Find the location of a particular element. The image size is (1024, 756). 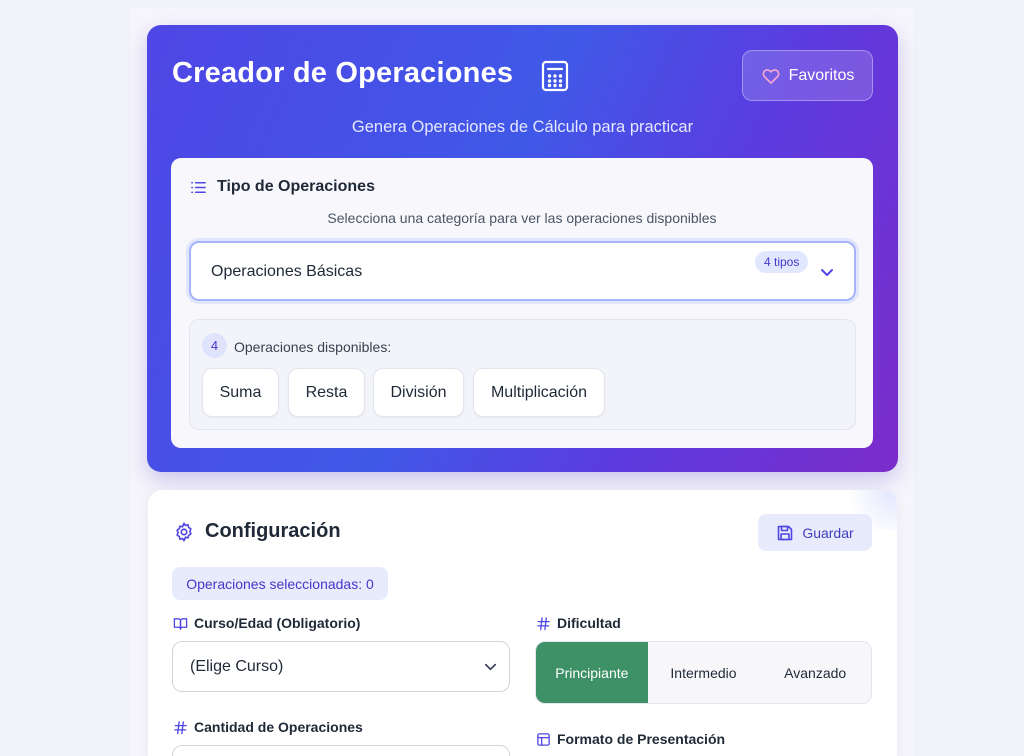

favorites-button: Favoritos is located at coordinates (807, 75).